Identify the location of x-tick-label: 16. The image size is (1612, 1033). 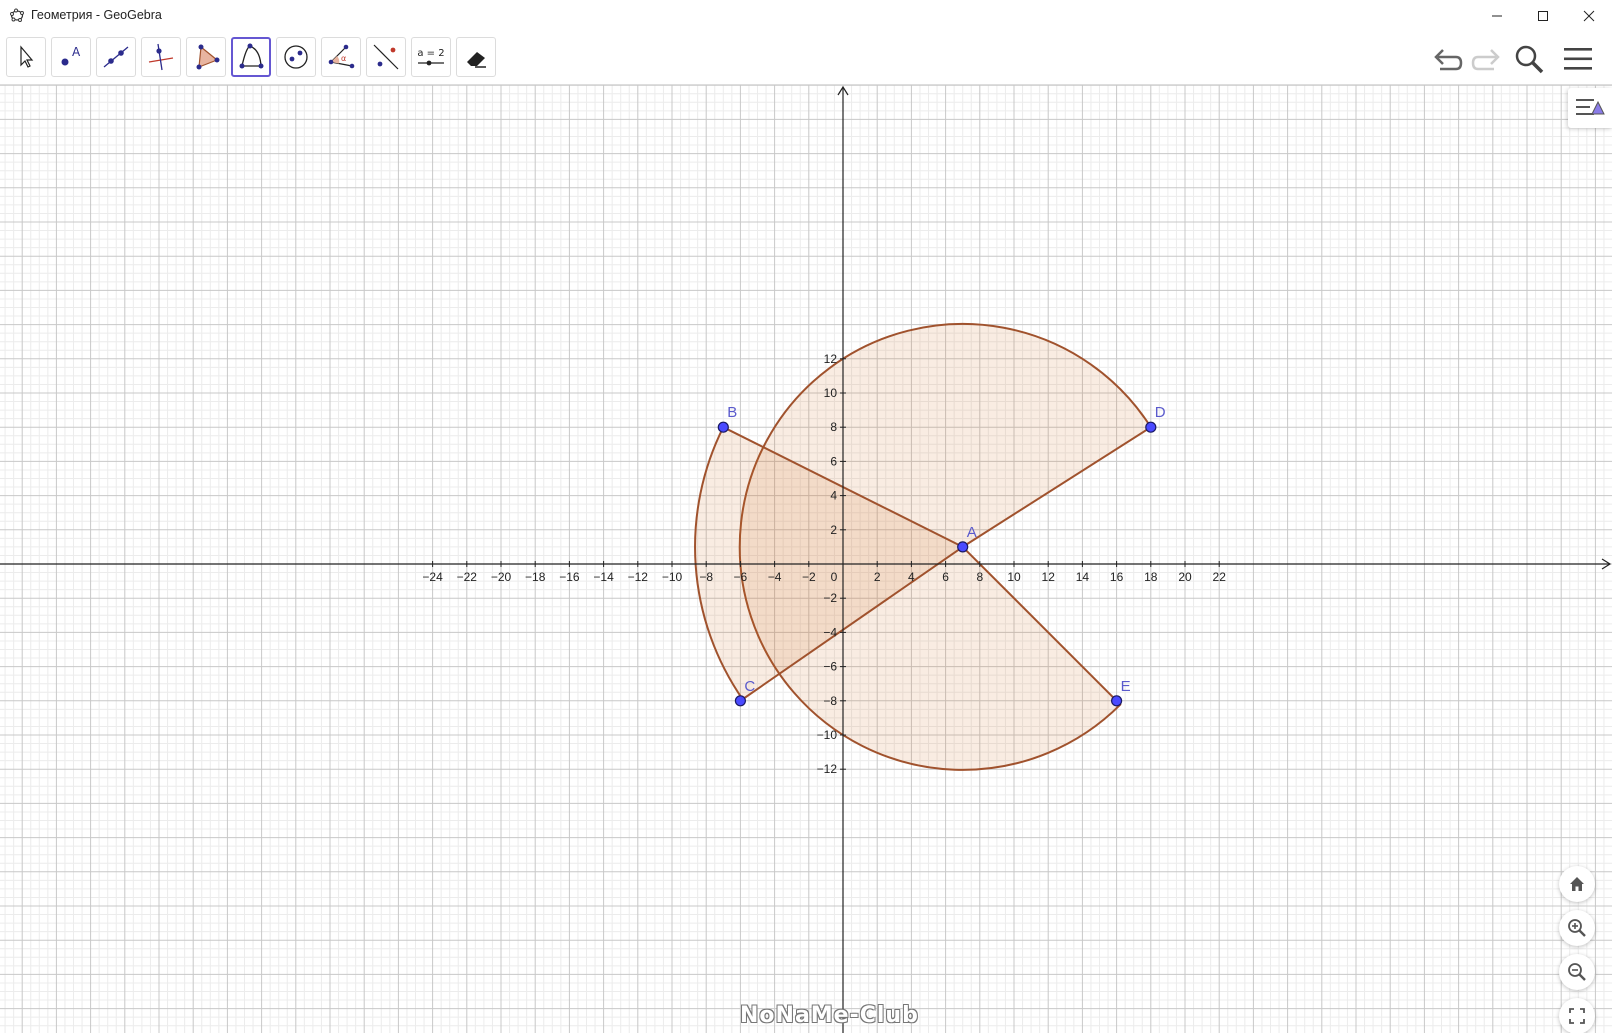
(1117, 577).